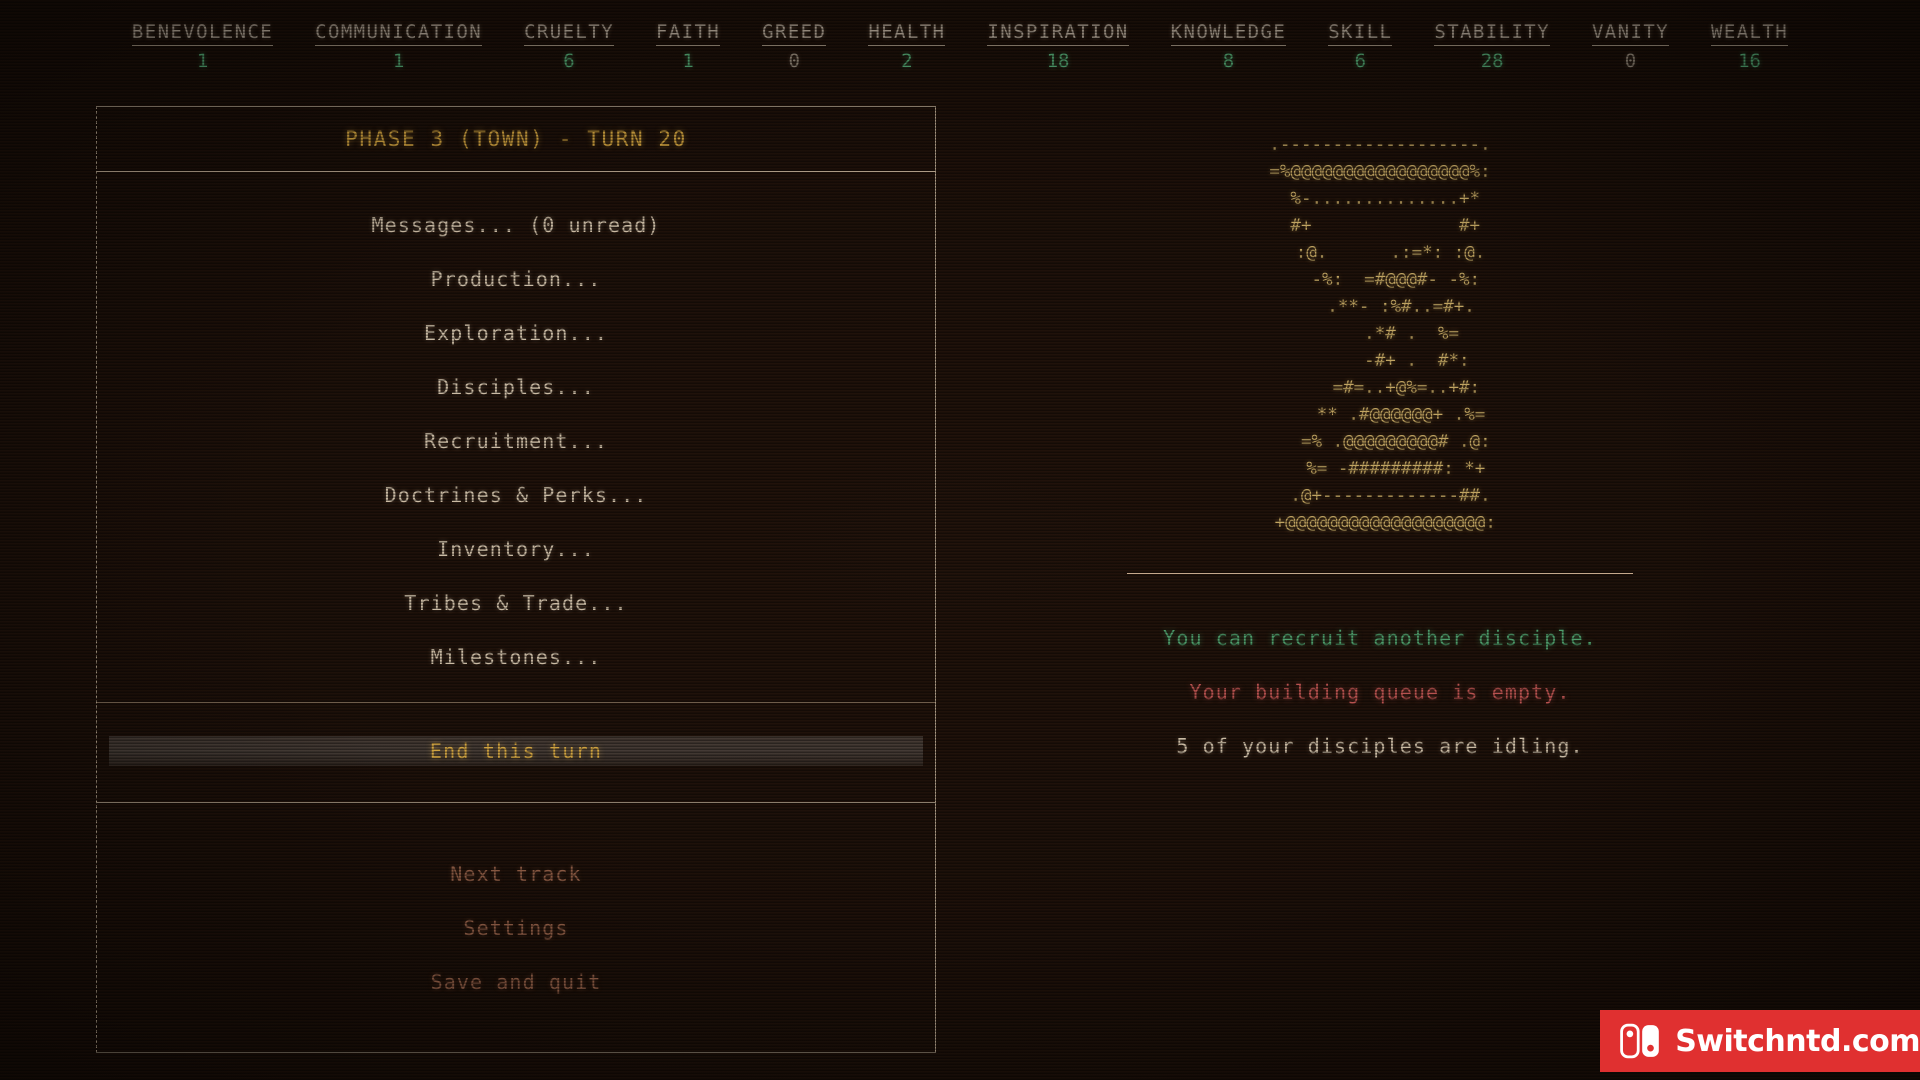 The height and width of the screenshot is (1080, 1920). I want to click on stat-greed: GREED 0, so click(794, 46).